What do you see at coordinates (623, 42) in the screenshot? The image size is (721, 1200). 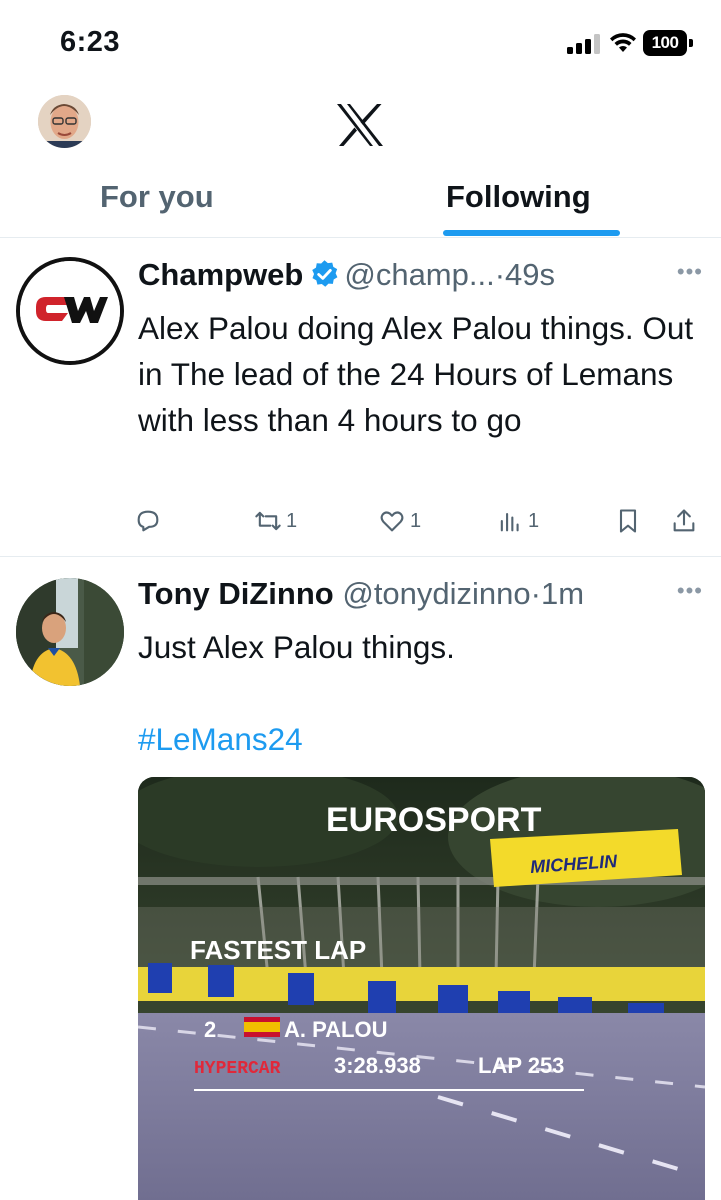 I see `wifi-icon` at bounding box center [623, 42].